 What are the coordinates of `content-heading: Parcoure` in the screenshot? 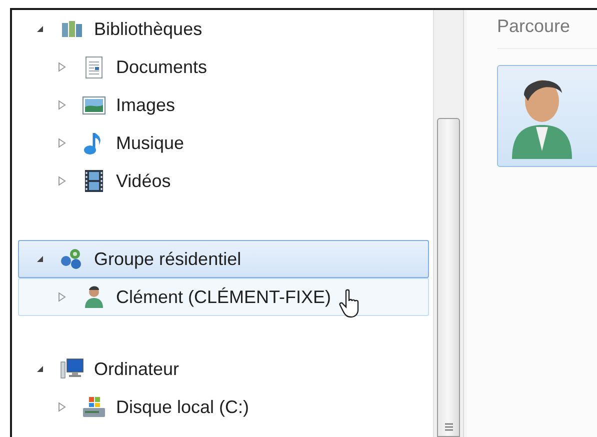 It's located at (534, 26).